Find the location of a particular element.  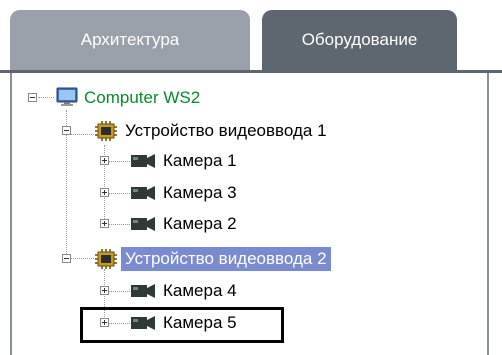

tree-node-camera-3: Камера 3 is located at coordinates (200, 193).